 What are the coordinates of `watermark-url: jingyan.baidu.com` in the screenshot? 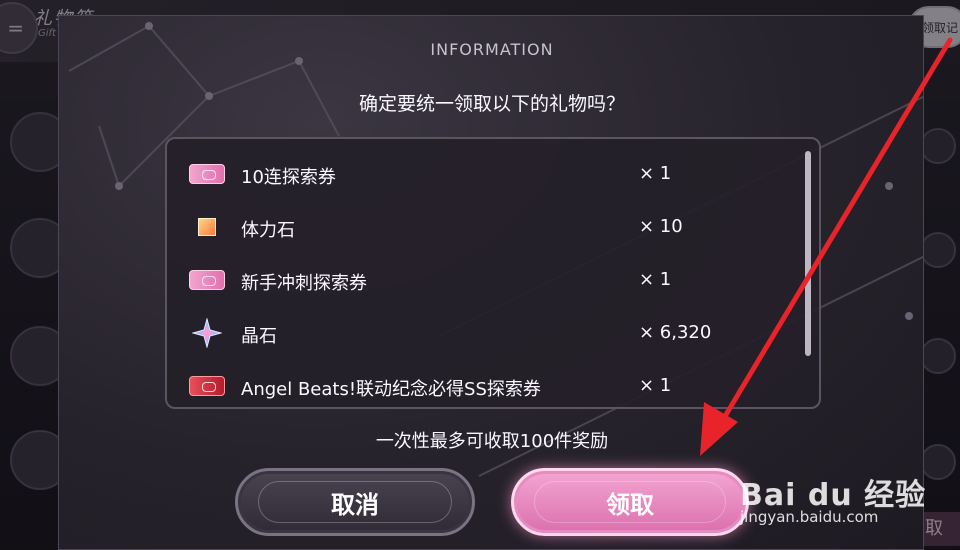 It's located at (809, 517).